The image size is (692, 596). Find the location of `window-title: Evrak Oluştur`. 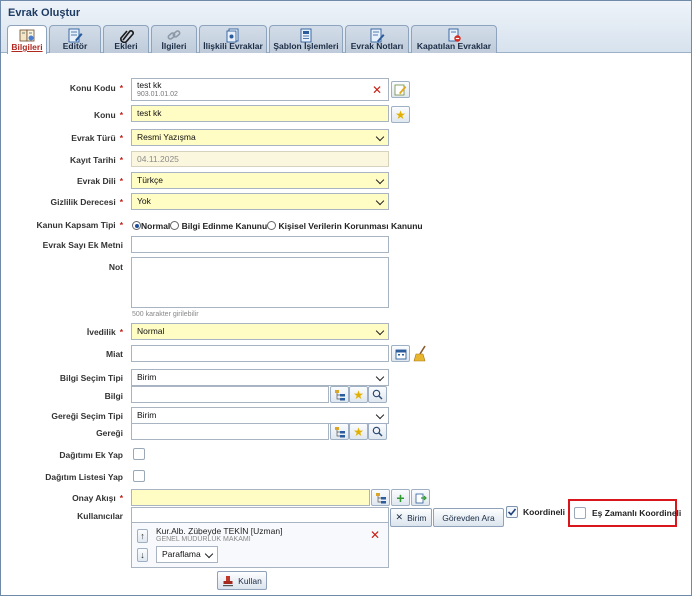

window-title: Evrak Oluştur is located at coordinates (44, 13).